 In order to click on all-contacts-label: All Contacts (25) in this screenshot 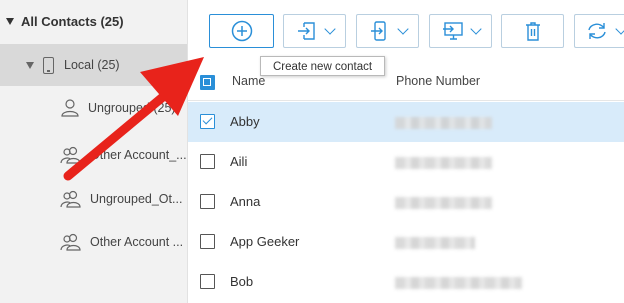, I will do `click(72, 21)`.